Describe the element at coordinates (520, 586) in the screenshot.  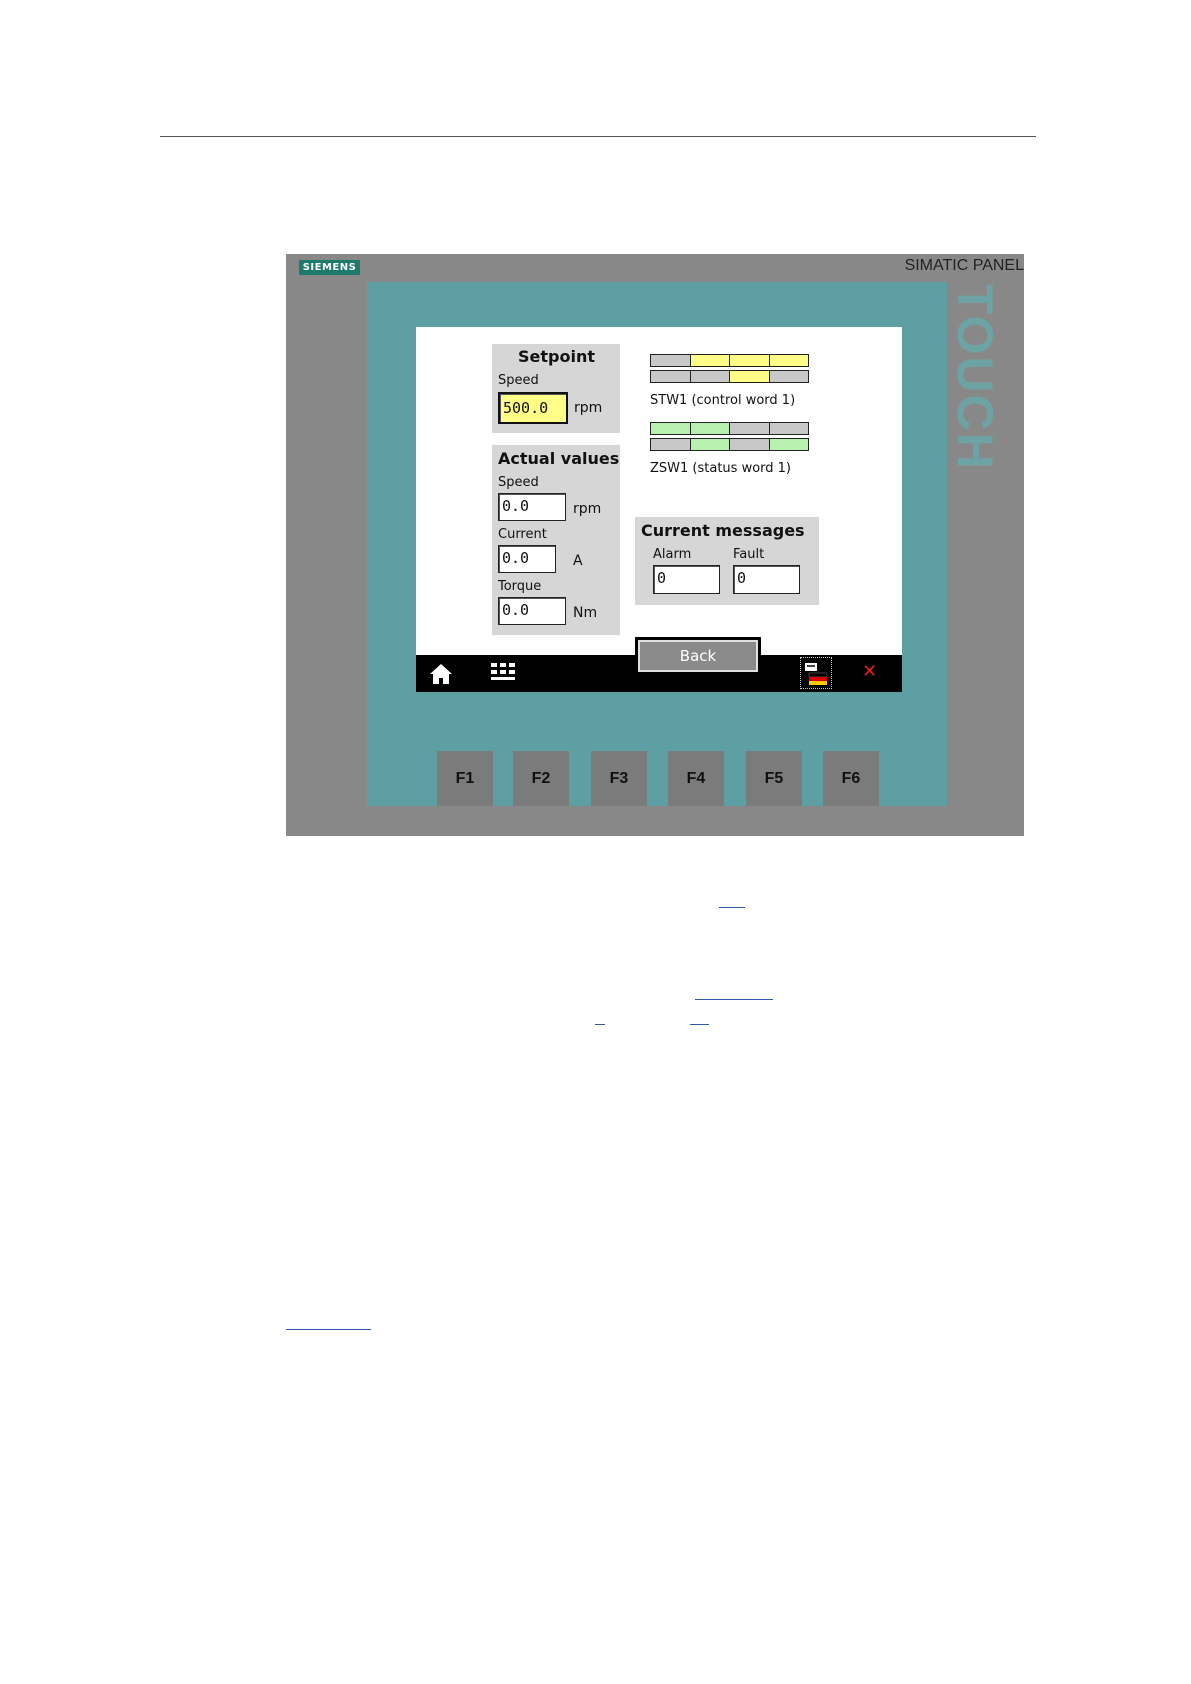
I see `actual-torque-label: Torque` at that location.